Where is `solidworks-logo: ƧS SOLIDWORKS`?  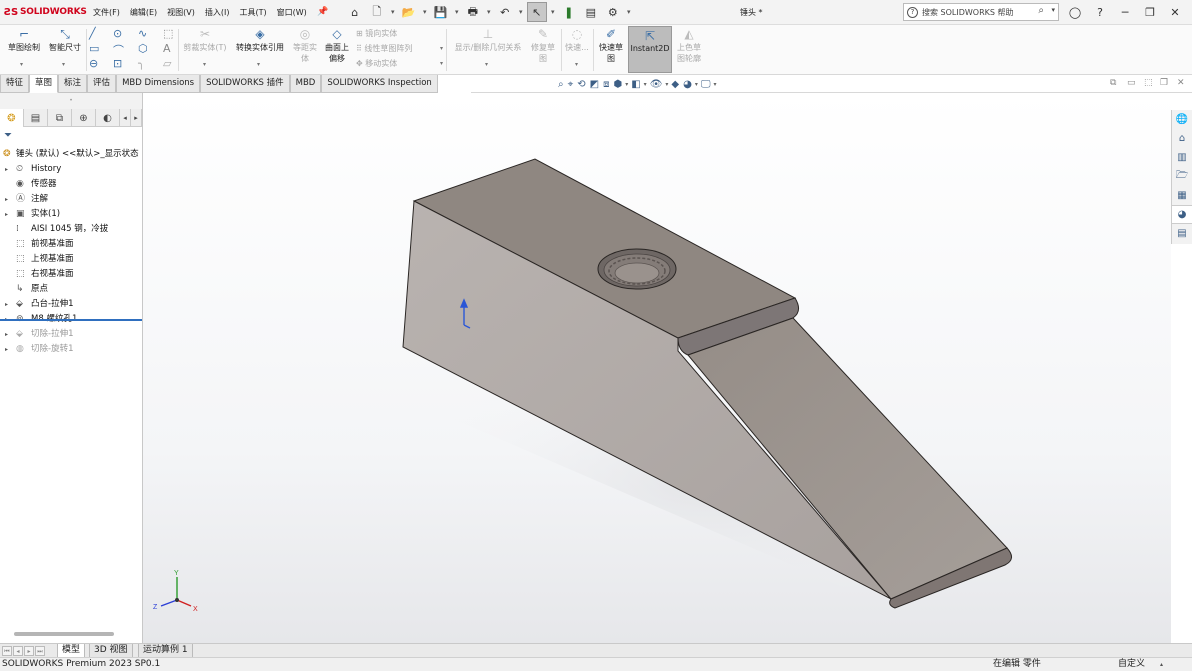 solidworks-logo: ƧS SOLIDWORKS is located at coordinates (43, 12).